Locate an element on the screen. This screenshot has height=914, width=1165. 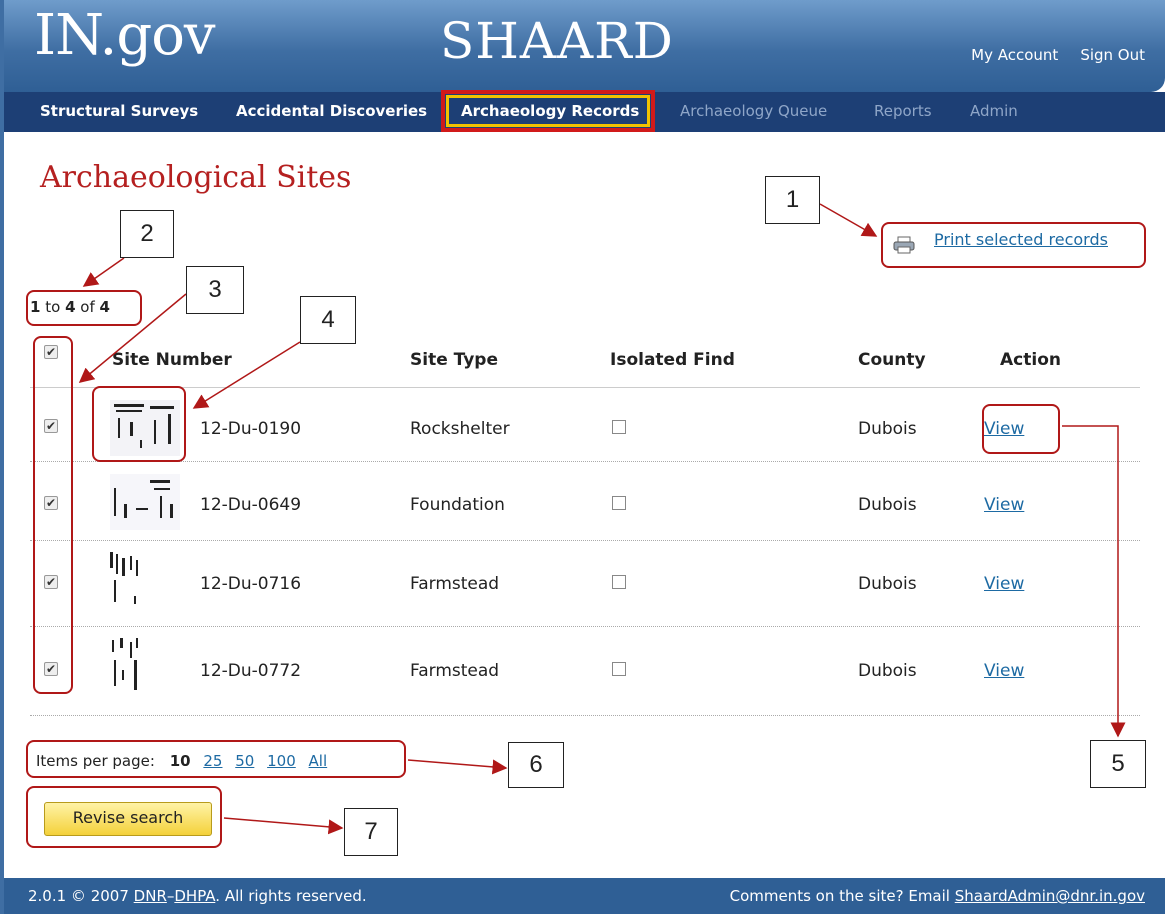
callout-7: 7 is located at coordinates (371, 832).